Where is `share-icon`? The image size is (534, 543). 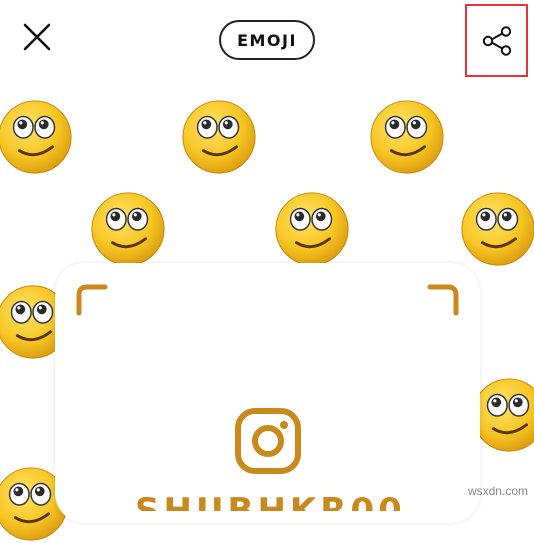 share-icon is located at coordinates (496, 40).